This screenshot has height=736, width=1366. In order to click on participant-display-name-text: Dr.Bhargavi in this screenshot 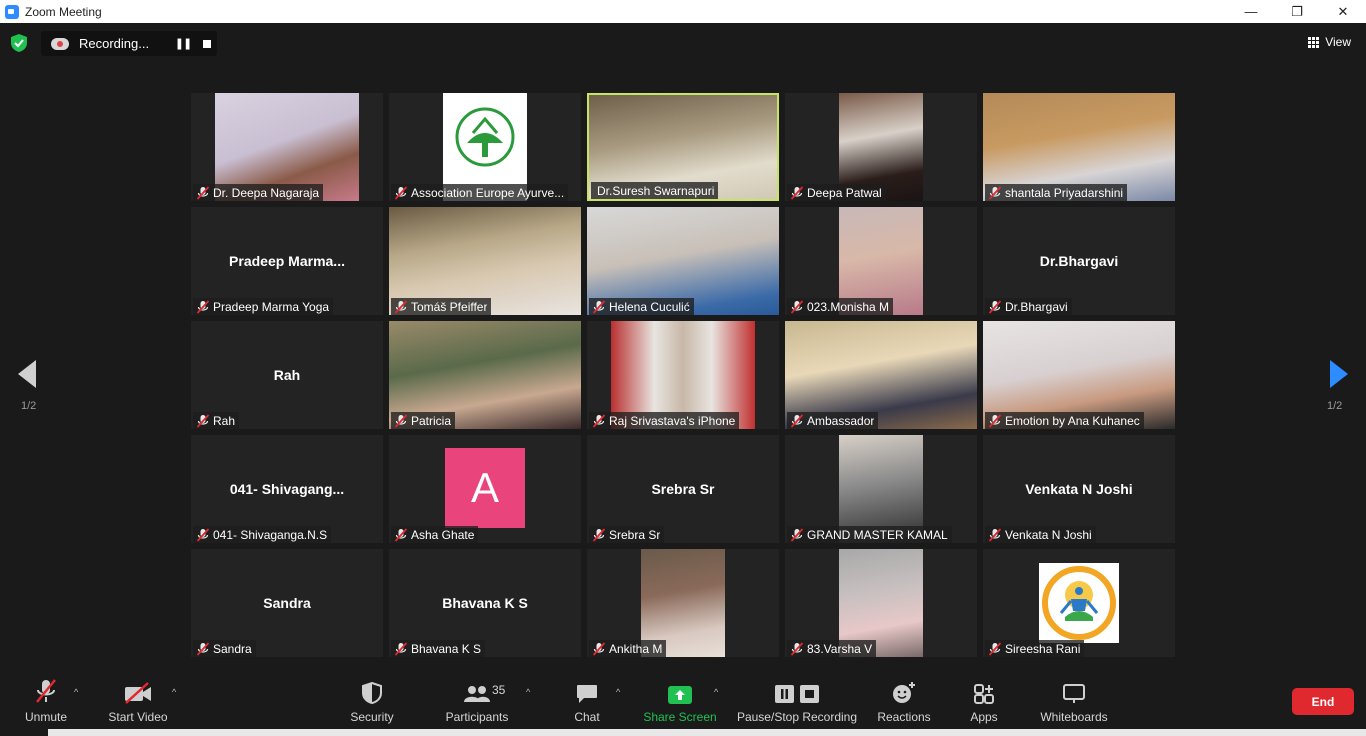, I will do `click(1079, 261)`.